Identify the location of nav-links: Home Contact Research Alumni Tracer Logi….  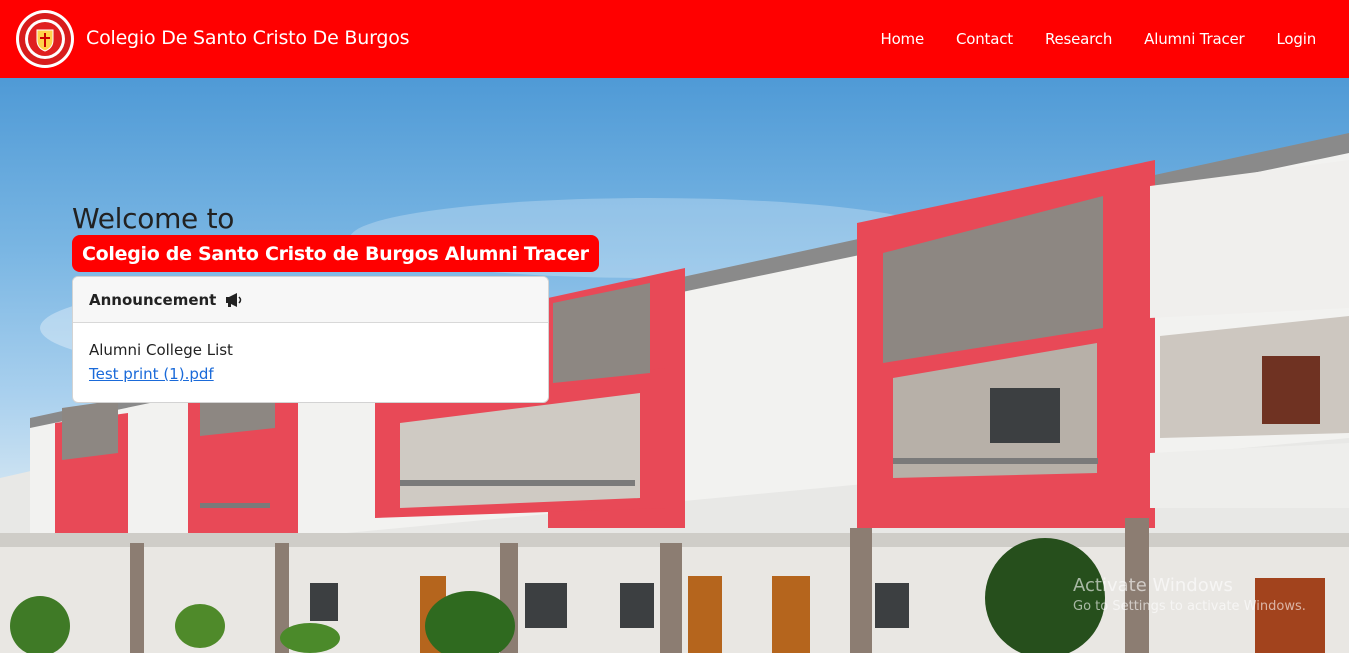
(1082, 39).